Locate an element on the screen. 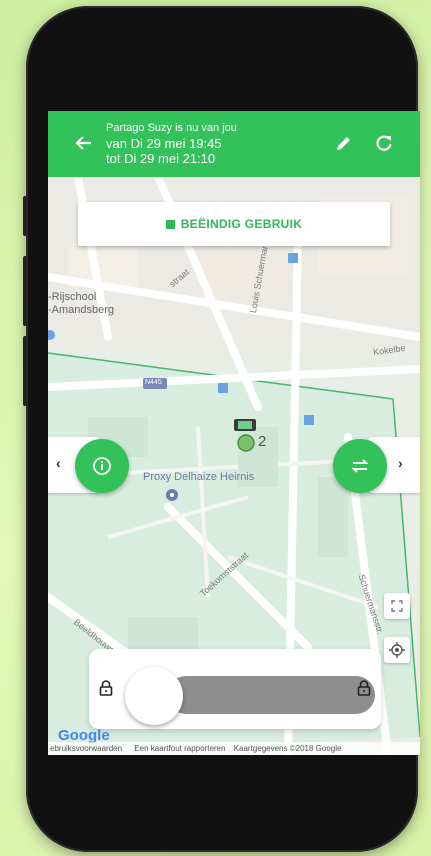  swap-button is located at coordinates (360, 466).